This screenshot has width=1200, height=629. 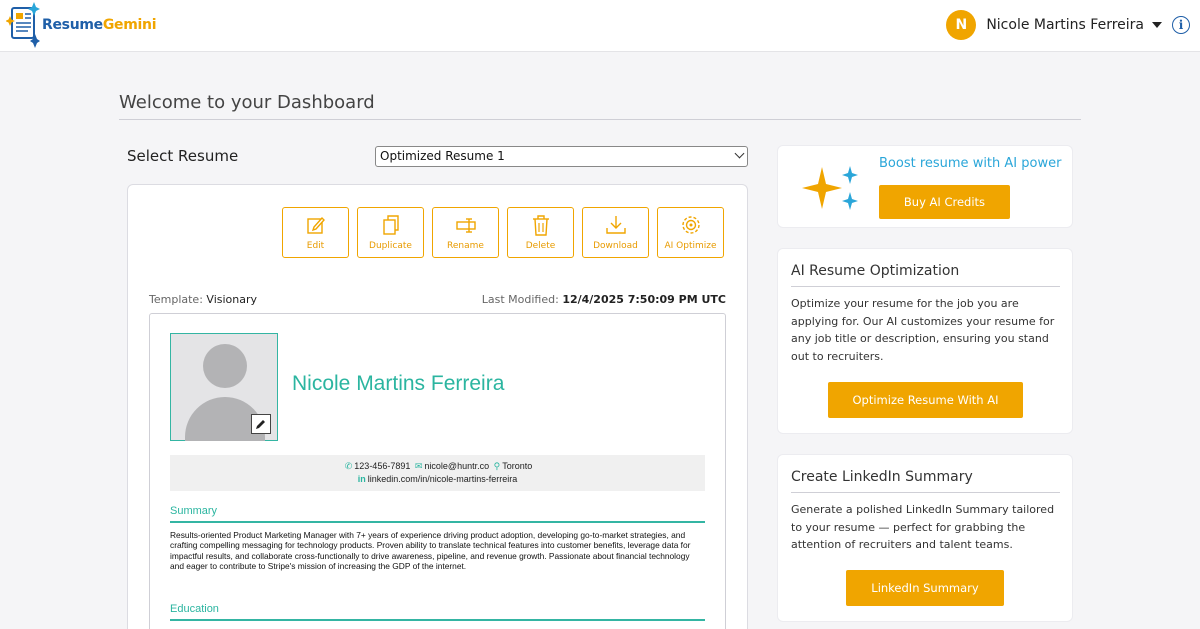 What do you see at coordinates (739, 153) in the screenshot?
I see `chevron-down-icon` at bounding box center [739, 153].